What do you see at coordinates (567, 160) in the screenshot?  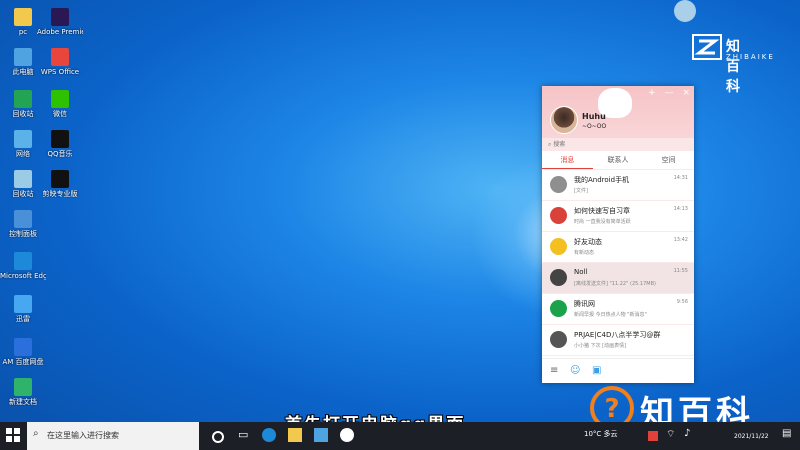 I see `tab-messages: 消息` at bounding box center [567, 160].